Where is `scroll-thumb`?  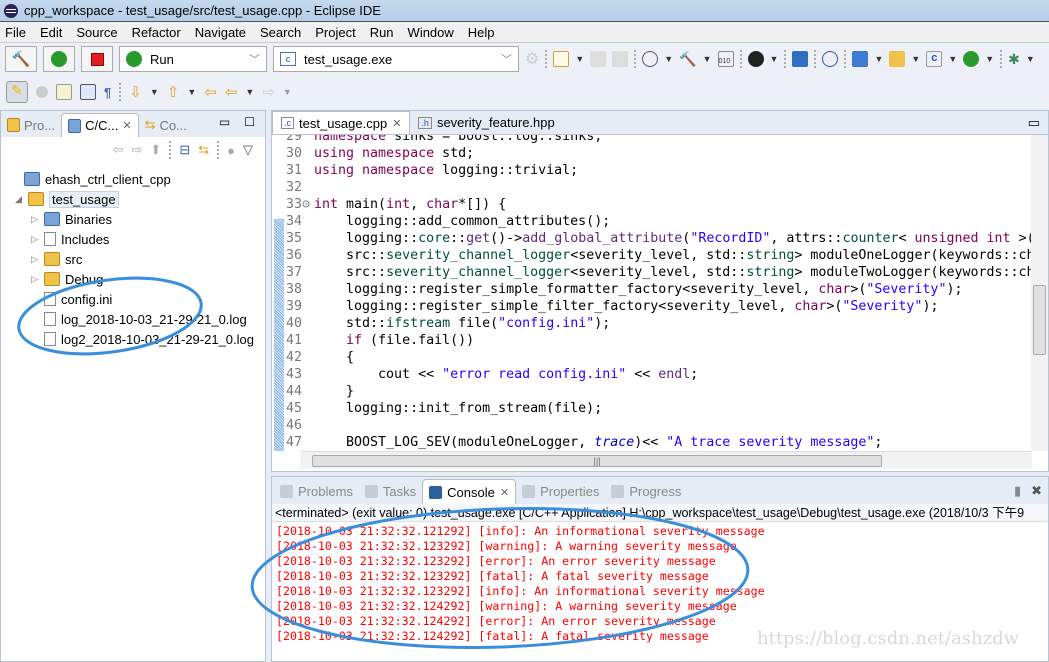
scroll-thumb is located at coordinates (1039, 320).